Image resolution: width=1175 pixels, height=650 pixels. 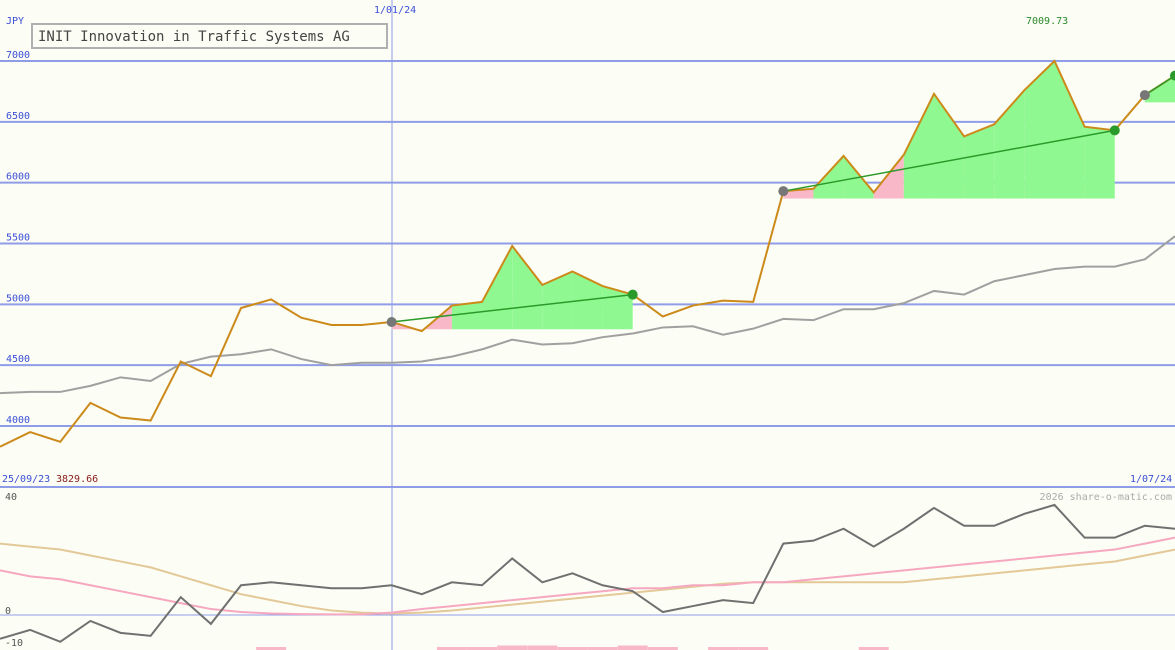 I want to click on min-value-label: 3829.66, so click(x=77, y=479).